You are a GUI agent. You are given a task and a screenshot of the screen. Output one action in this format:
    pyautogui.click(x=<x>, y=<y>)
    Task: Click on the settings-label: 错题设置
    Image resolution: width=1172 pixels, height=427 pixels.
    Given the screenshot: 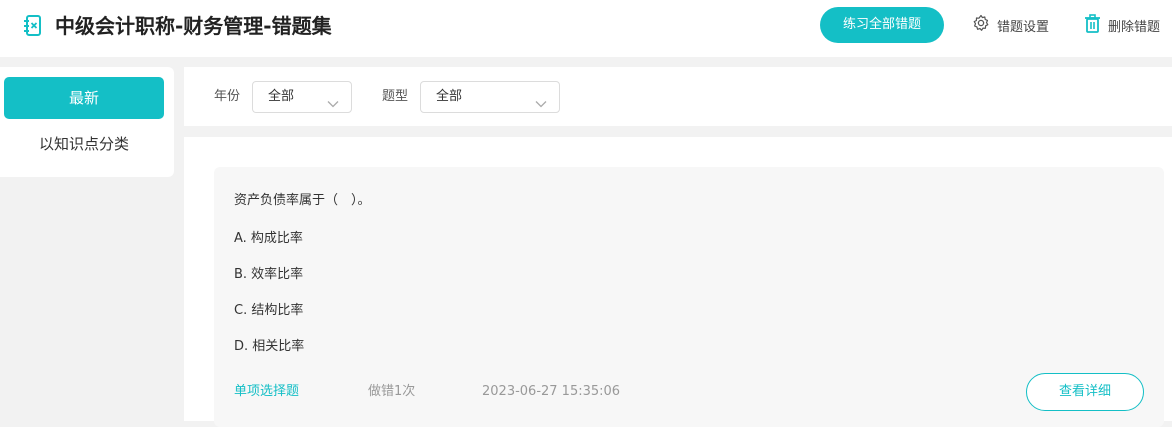 What is the action you would take?
    pyautogui.click(x=1023, y=27)
    